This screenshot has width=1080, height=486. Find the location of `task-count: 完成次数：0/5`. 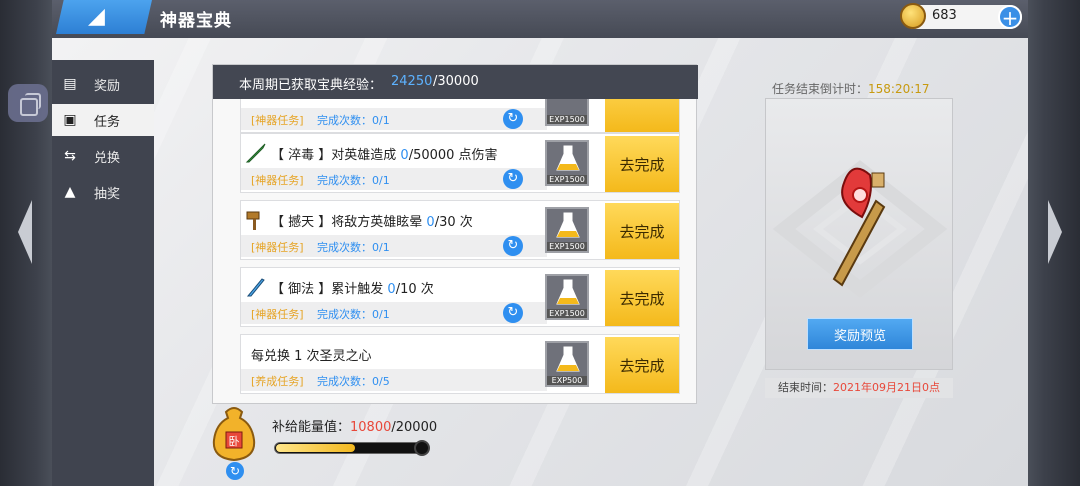

task-count: 完成次数：0/5 is located at coordinates (353, 381).